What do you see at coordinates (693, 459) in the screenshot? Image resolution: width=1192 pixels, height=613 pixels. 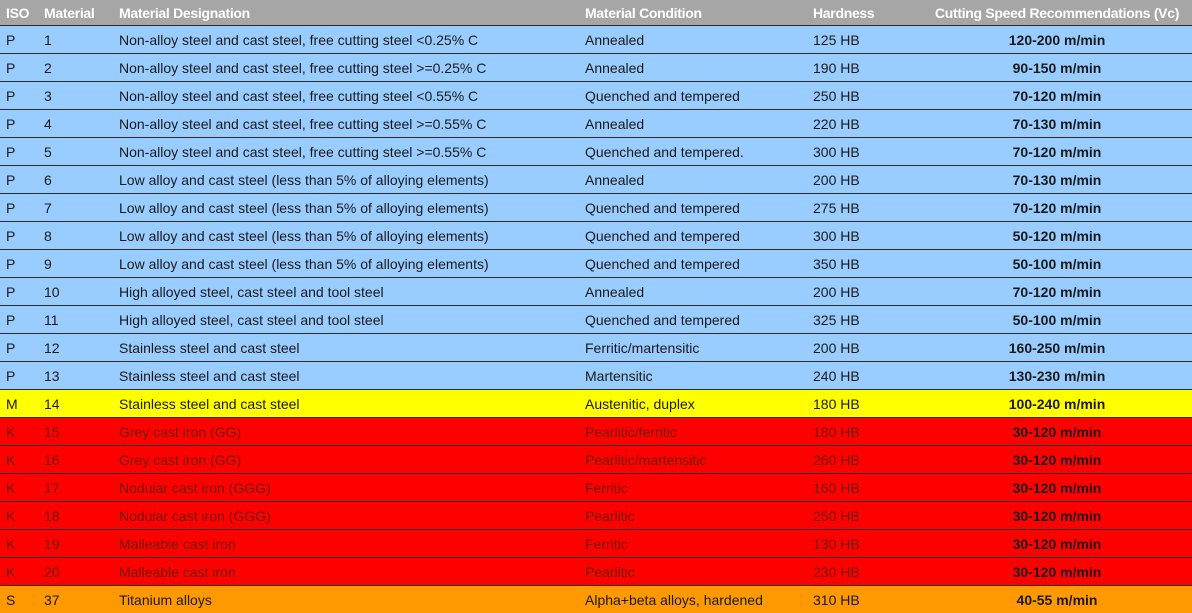 I see `cell-condition: Pearlitic/martensitic` at bounding box center [693, 459].